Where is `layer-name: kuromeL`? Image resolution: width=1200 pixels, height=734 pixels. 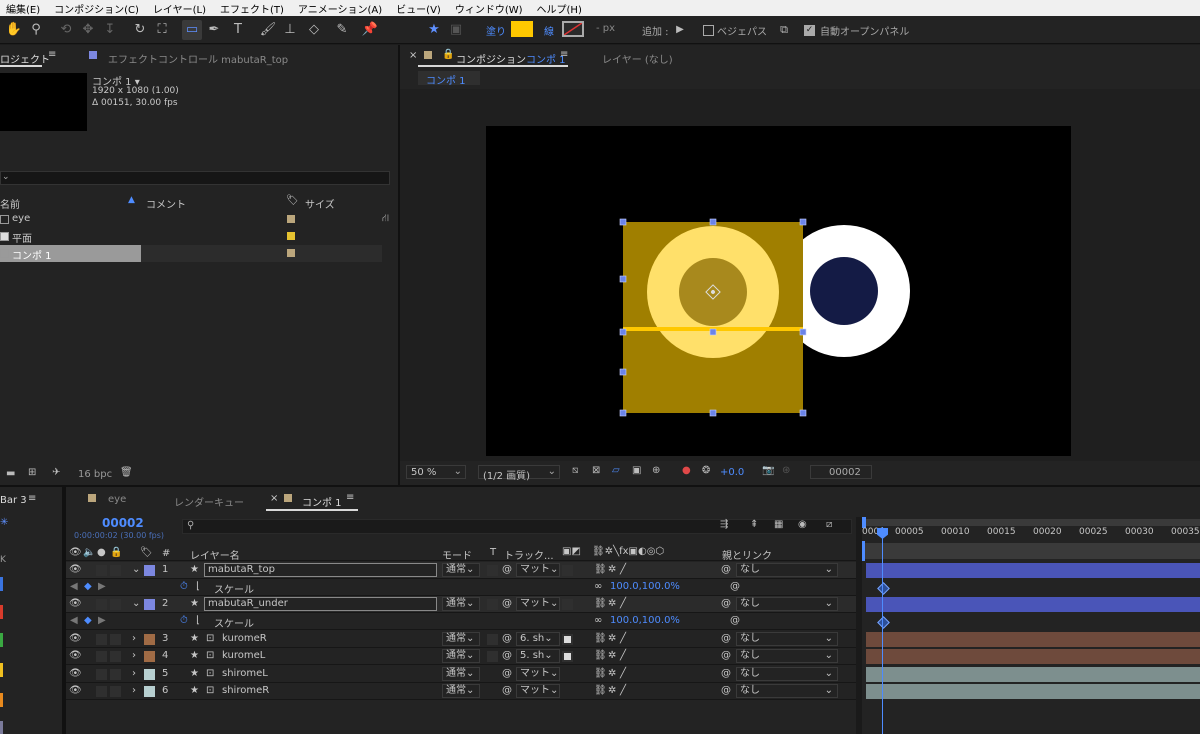 layer-name: kuromeL is located at coordinates (243, 655).